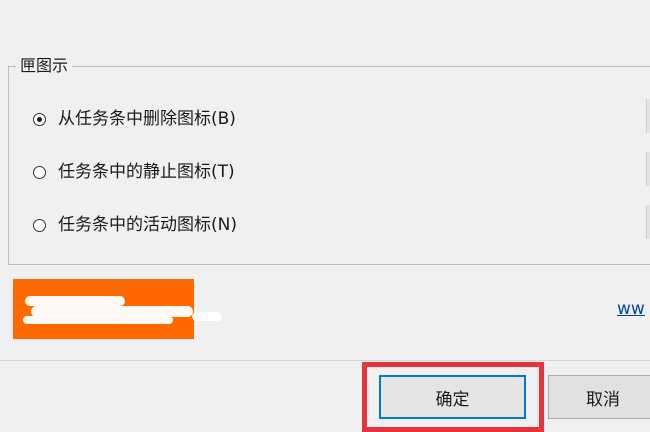  I want to click on brand-logo-obscured, so click(103, 309).